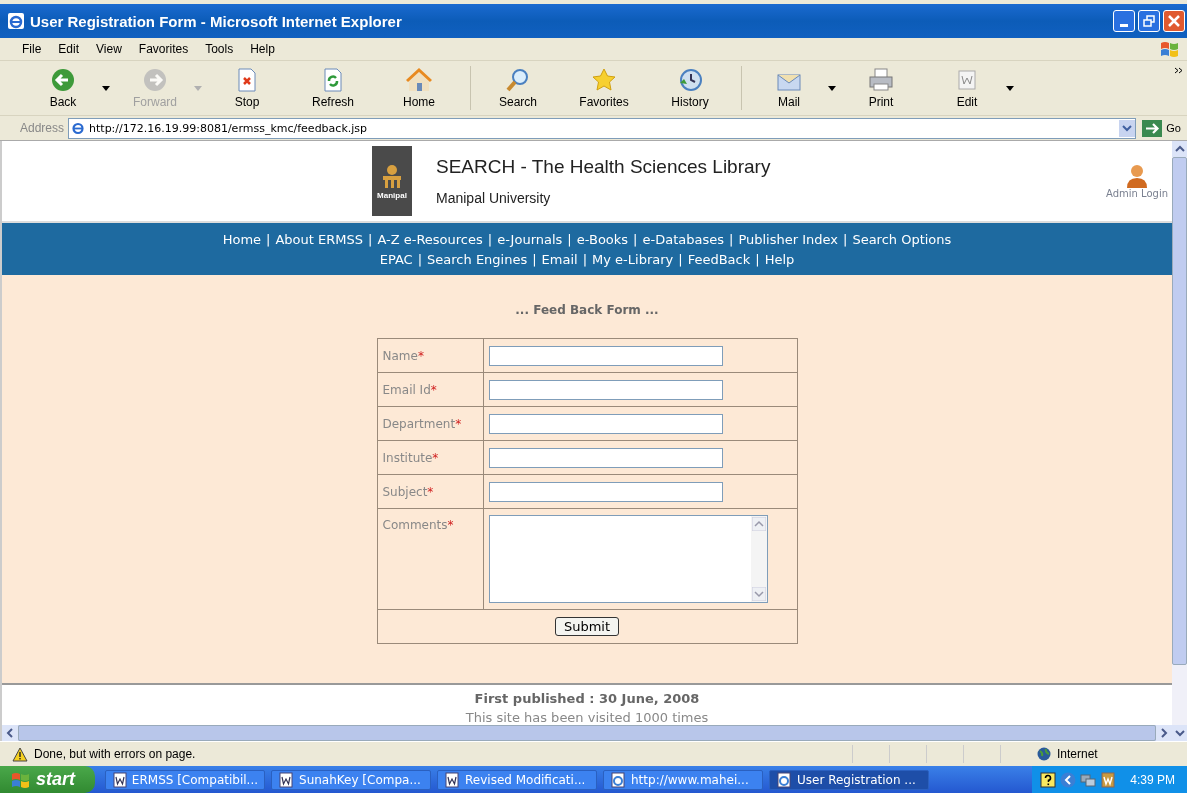  I want to click on start-button: start, so click(47, 779).